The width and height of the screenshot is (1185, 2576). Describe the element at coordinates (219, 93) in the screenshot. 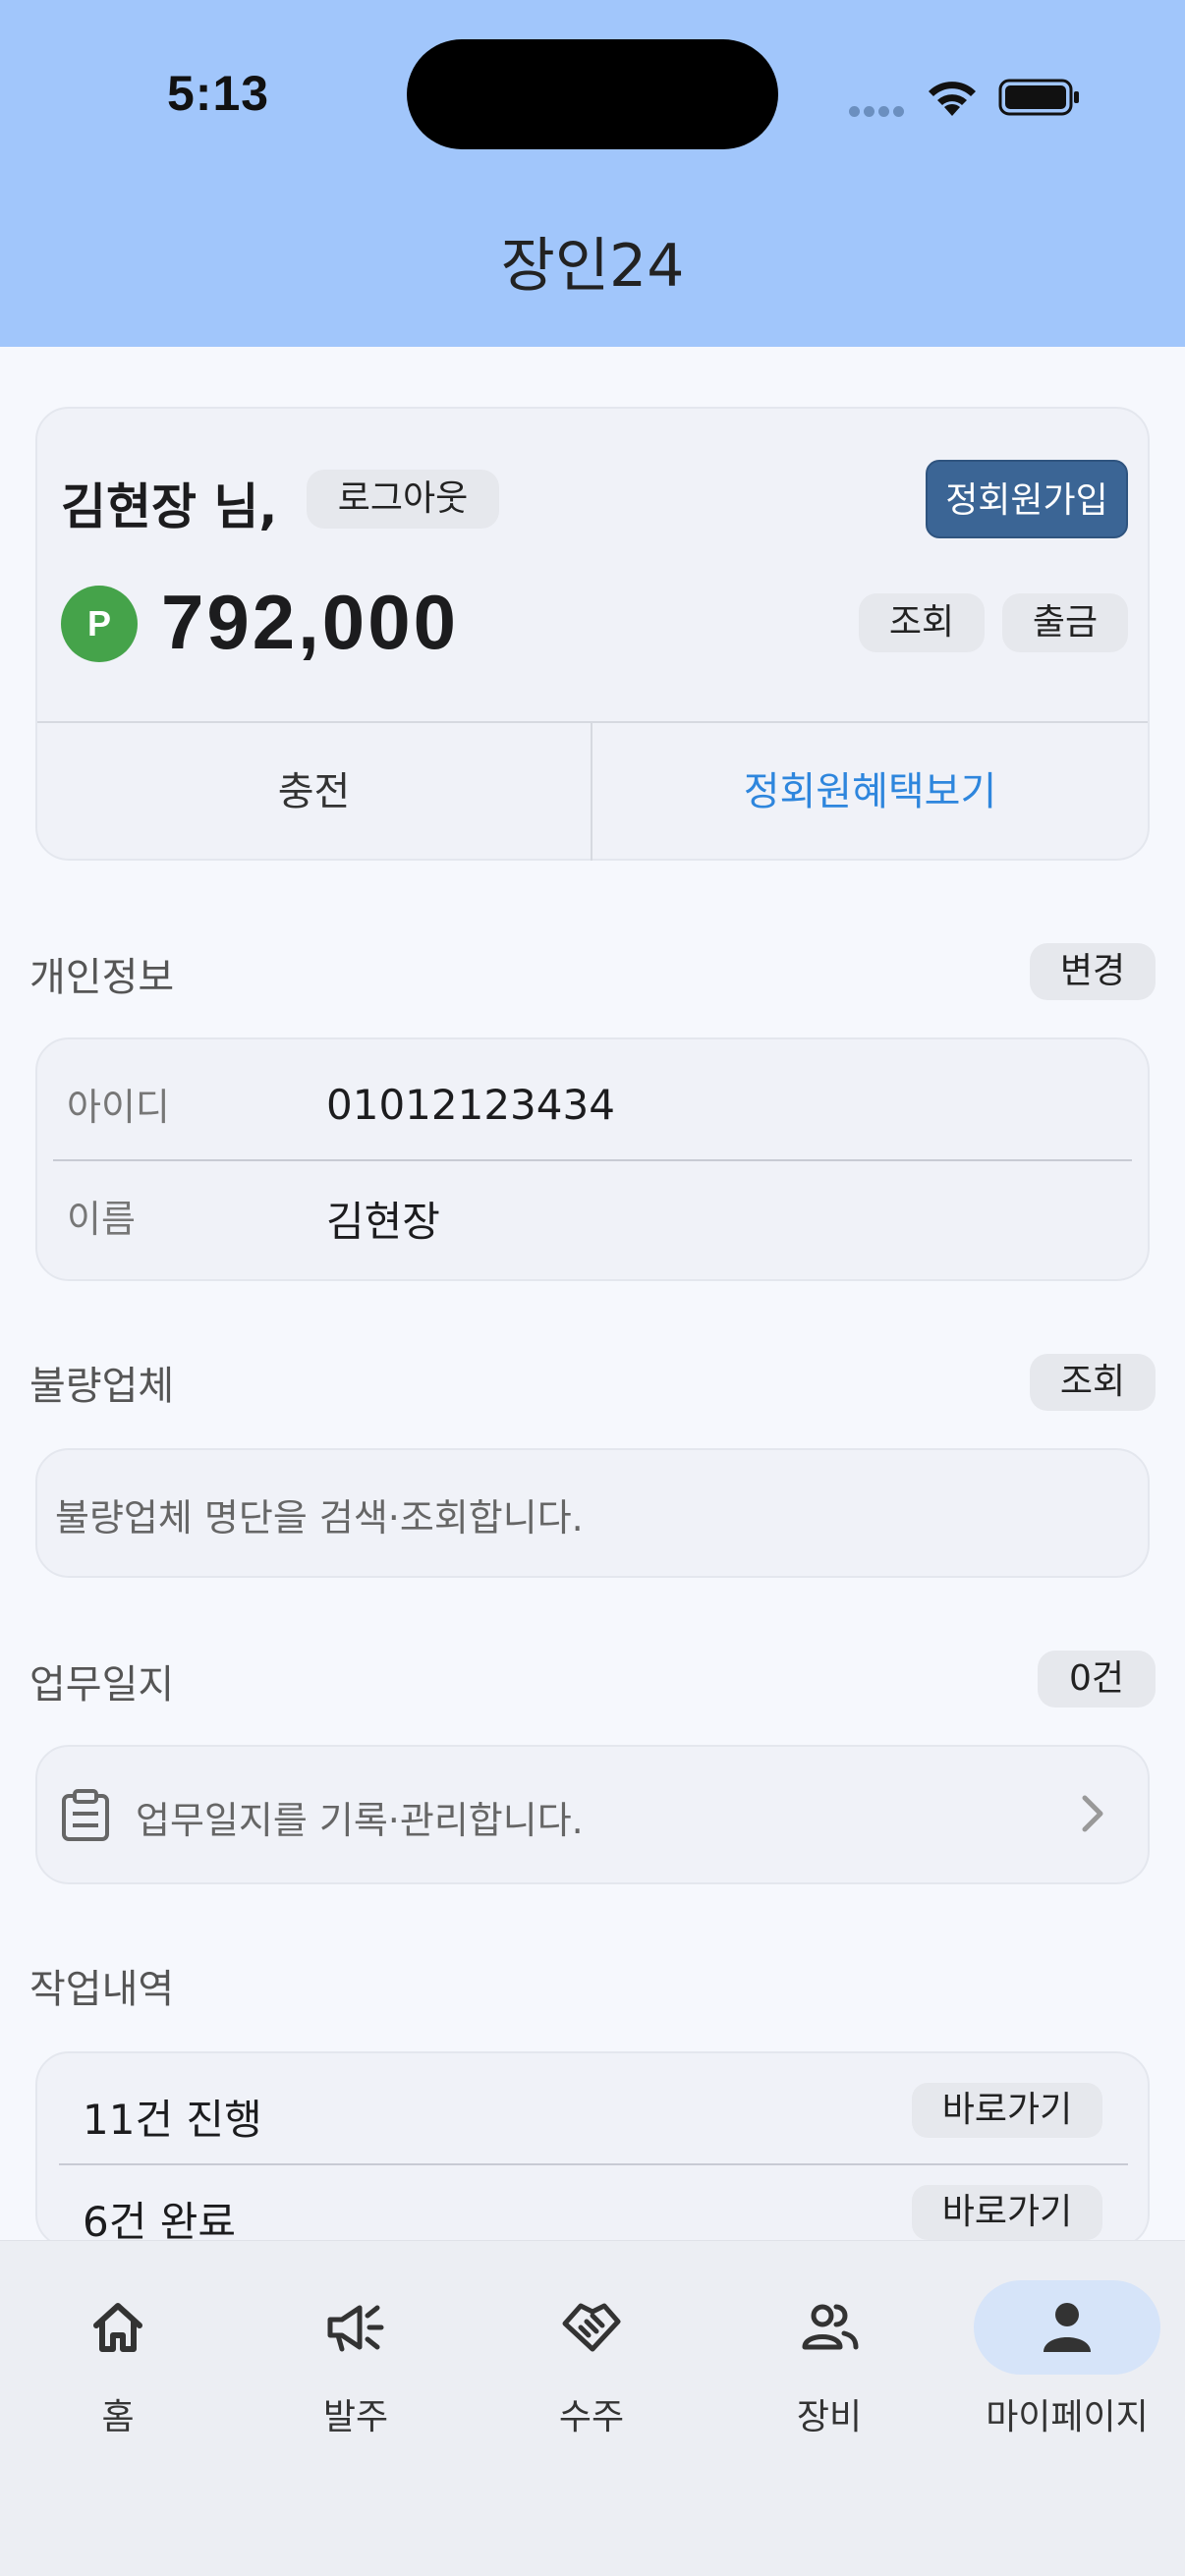

I see `status-time: 5:13` at that location.